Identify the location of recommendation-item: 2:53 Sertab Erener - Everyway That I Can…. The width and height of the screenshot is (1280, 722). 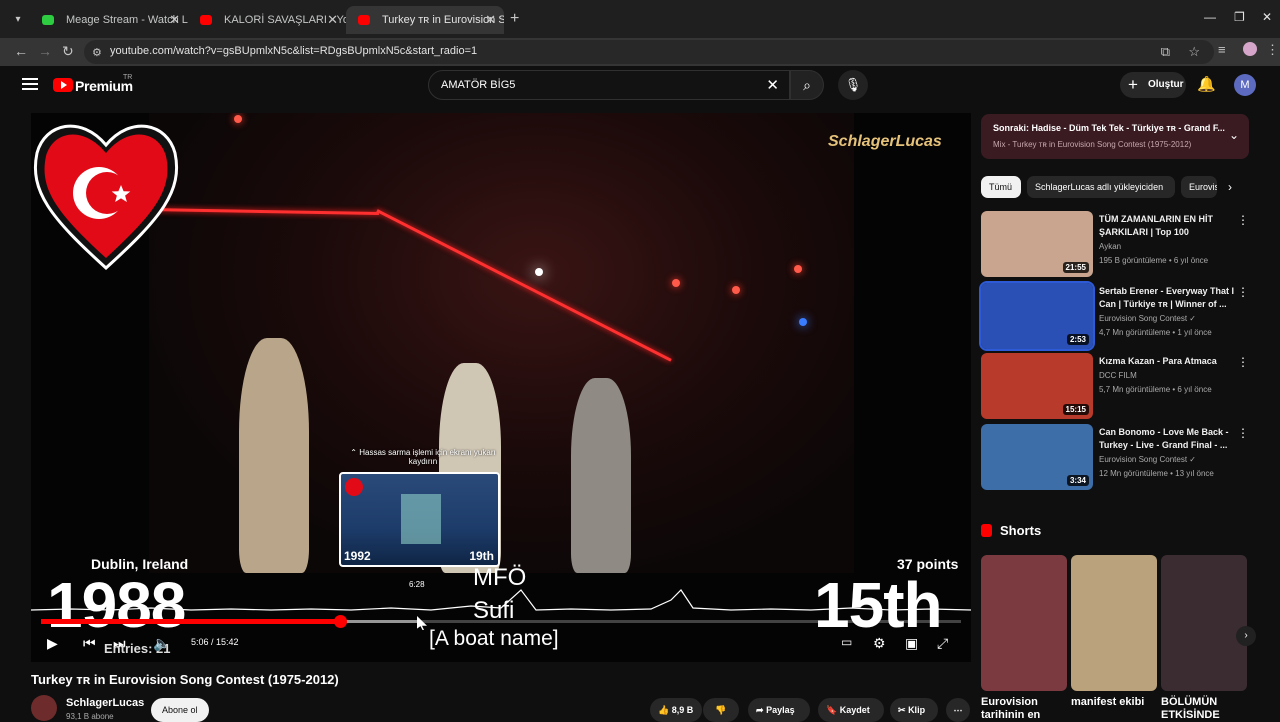
(1114, 316).